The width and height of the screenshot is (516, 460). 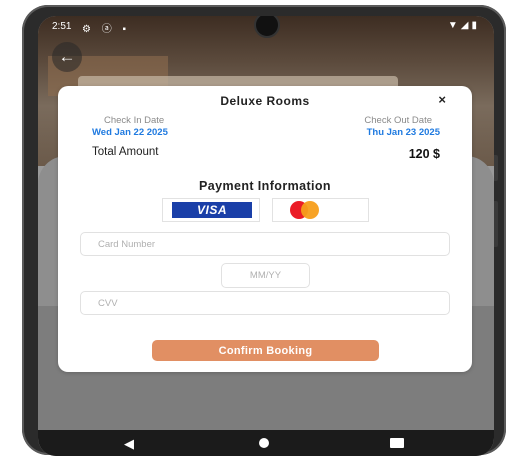 I want to click on card-number-input, so click(x=265, y=244).